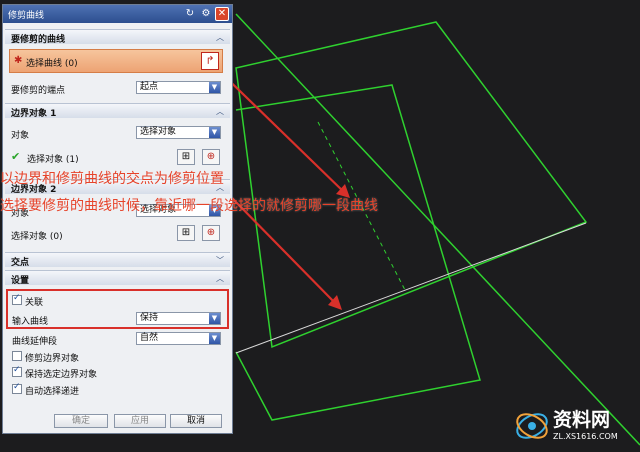  What do you see at coordinates (20, 263) in the screenshot?
I see `section-intersection-title: 交点` at bounding box center [20, 263].